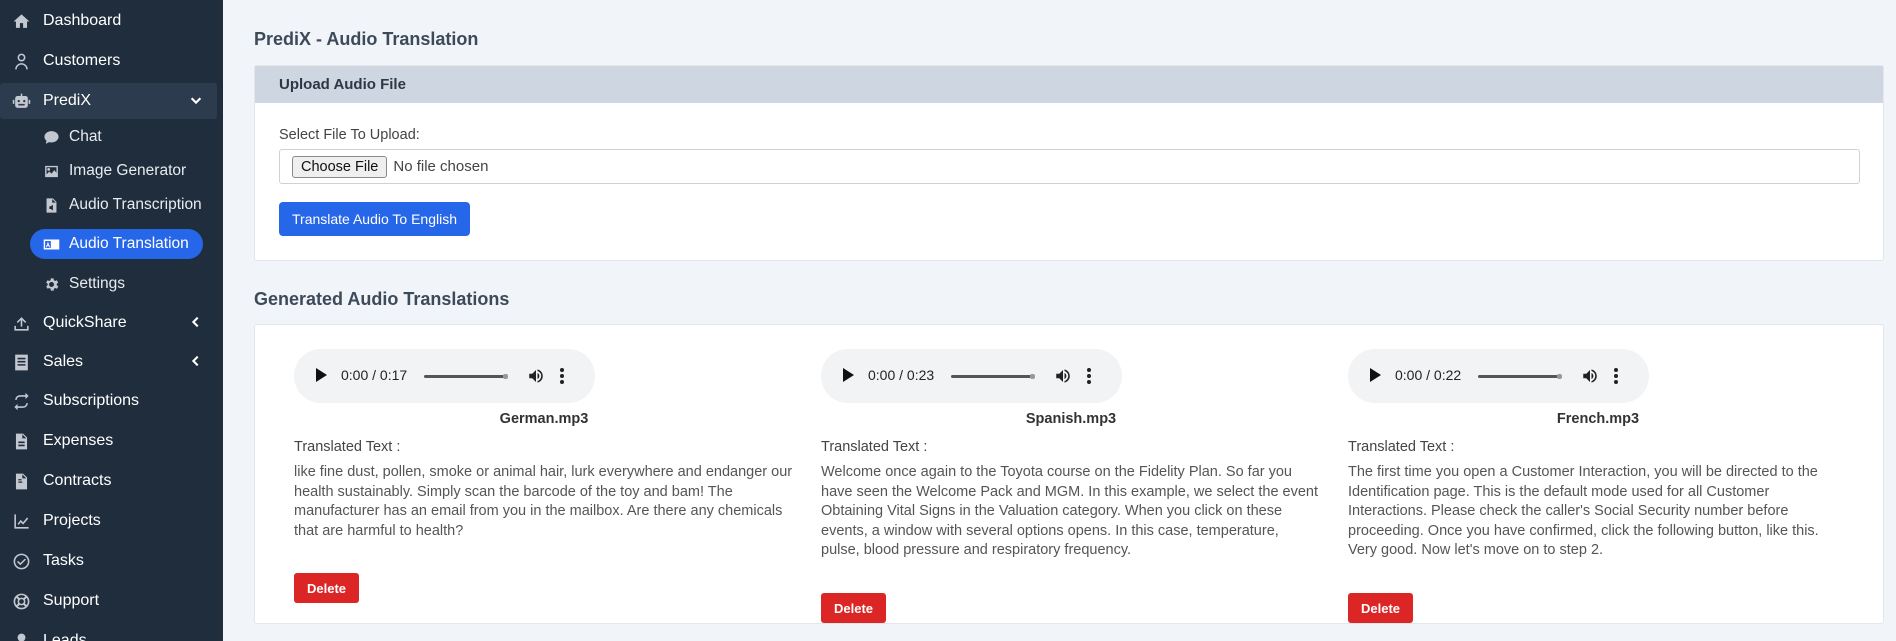  I want to click on page-title: PrediX - Audio Translation, so click(366, 39).